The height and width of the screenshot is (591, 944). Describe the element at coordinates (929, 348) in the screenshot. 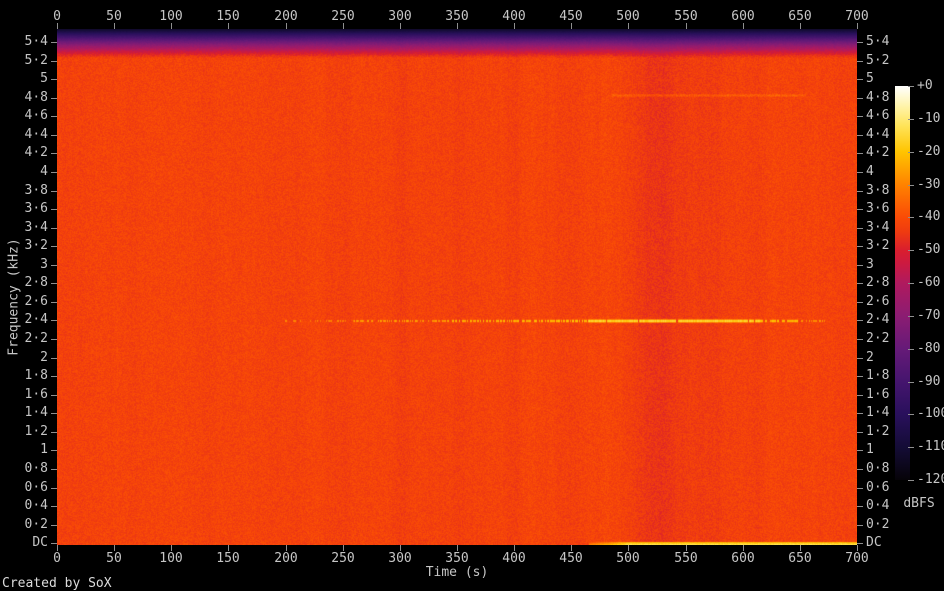

I see `db-tick-label: -80` at that location.